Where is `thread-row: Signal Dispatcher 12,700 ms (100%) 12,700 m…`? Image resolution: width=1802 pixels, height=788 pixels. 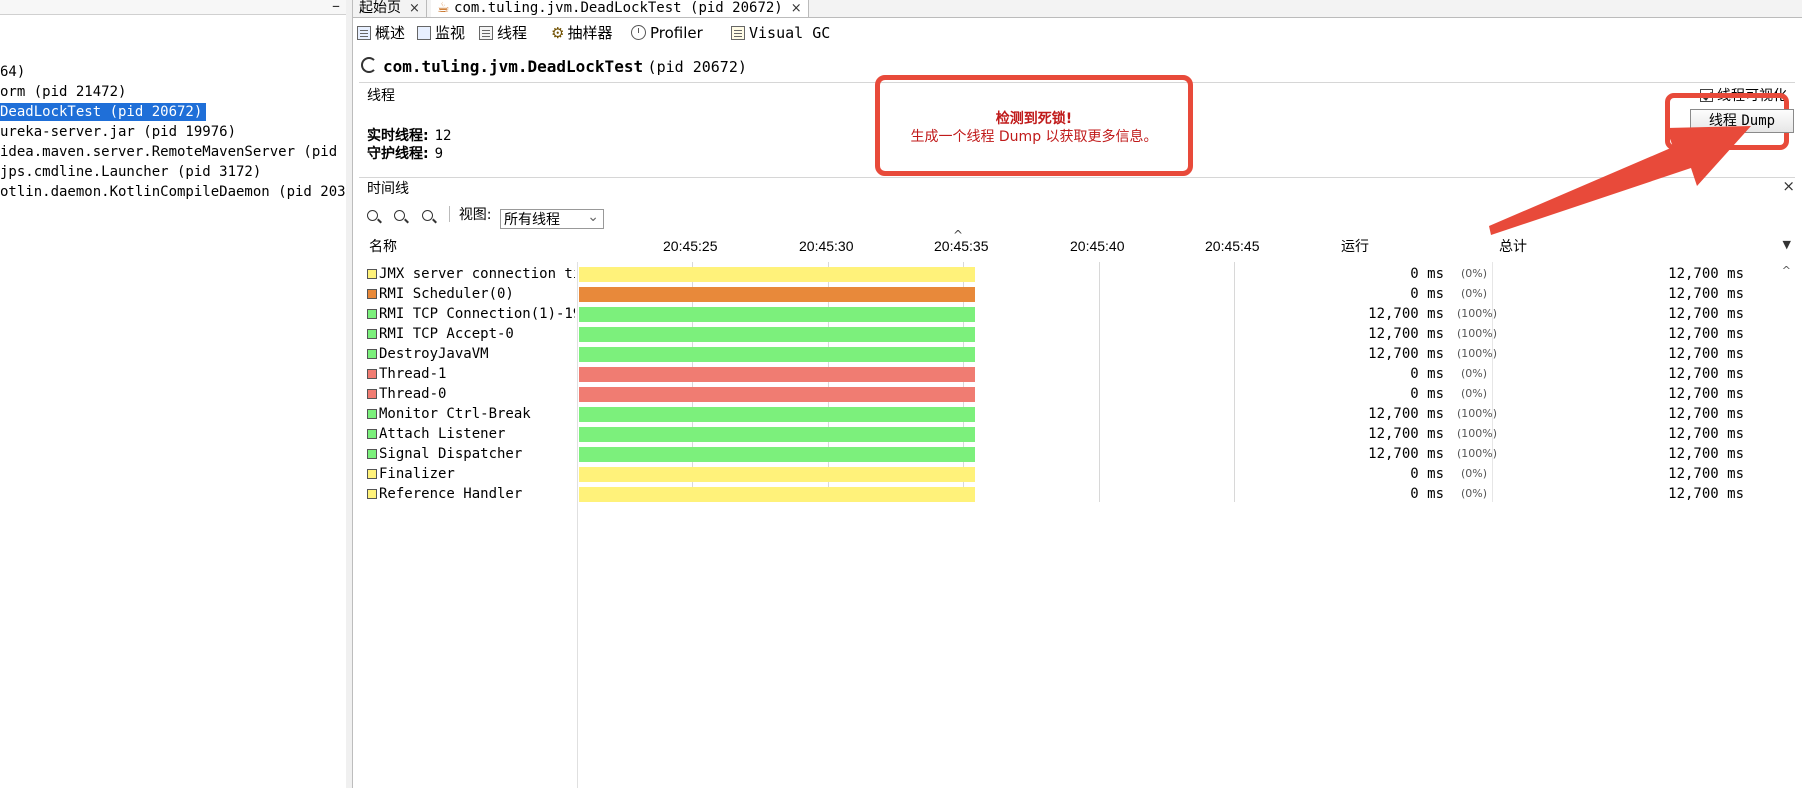 thread-row: Signal Dispatcher 12,700 ms (100%) 12,700 m… is located at coordinates (1077, 454).